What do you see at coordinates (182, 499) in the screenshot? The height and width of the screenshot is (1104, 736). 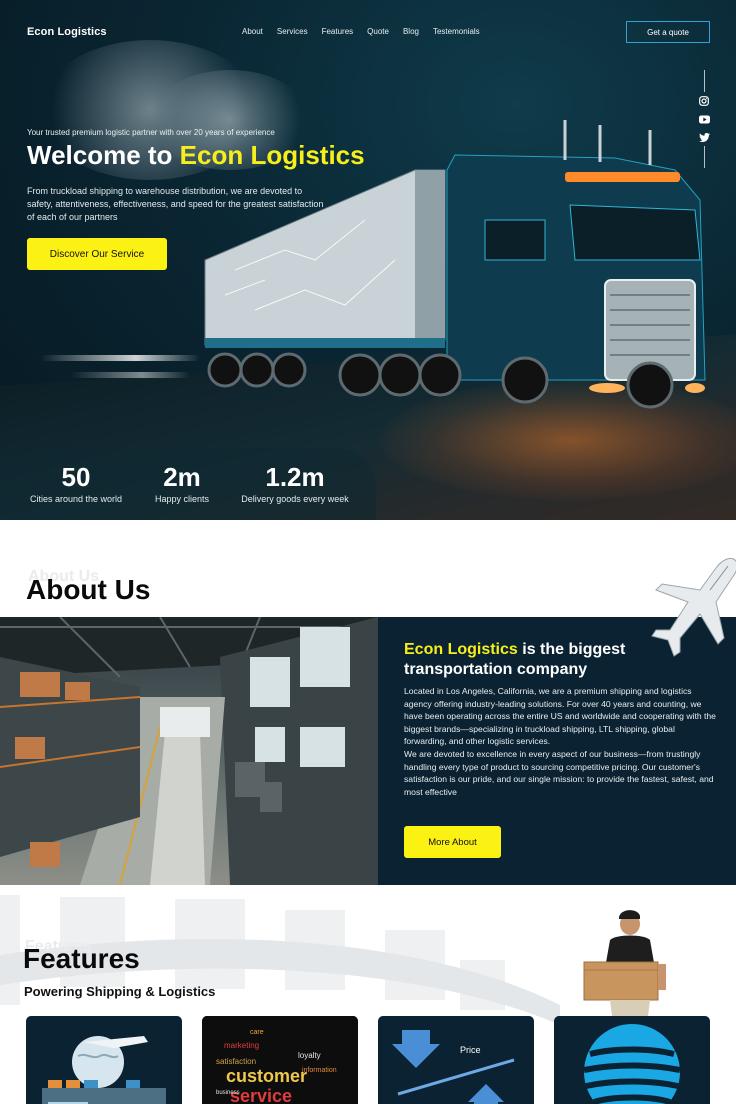 I see `stat-label: Happy clients` at bounding box center [182, 499].